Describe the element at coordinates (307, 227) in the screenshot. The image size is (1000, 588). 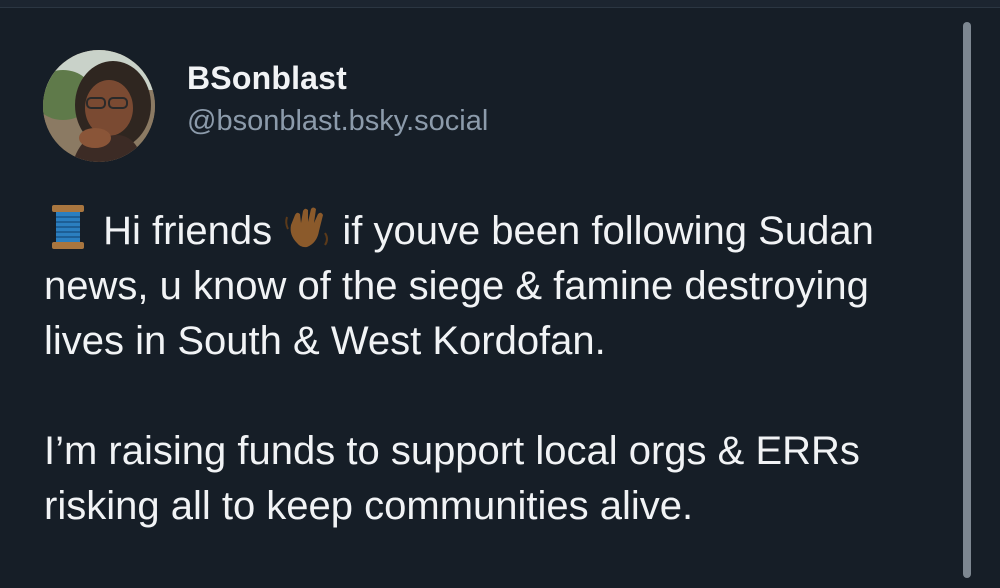
I see `waving-hand-icon` at that location.